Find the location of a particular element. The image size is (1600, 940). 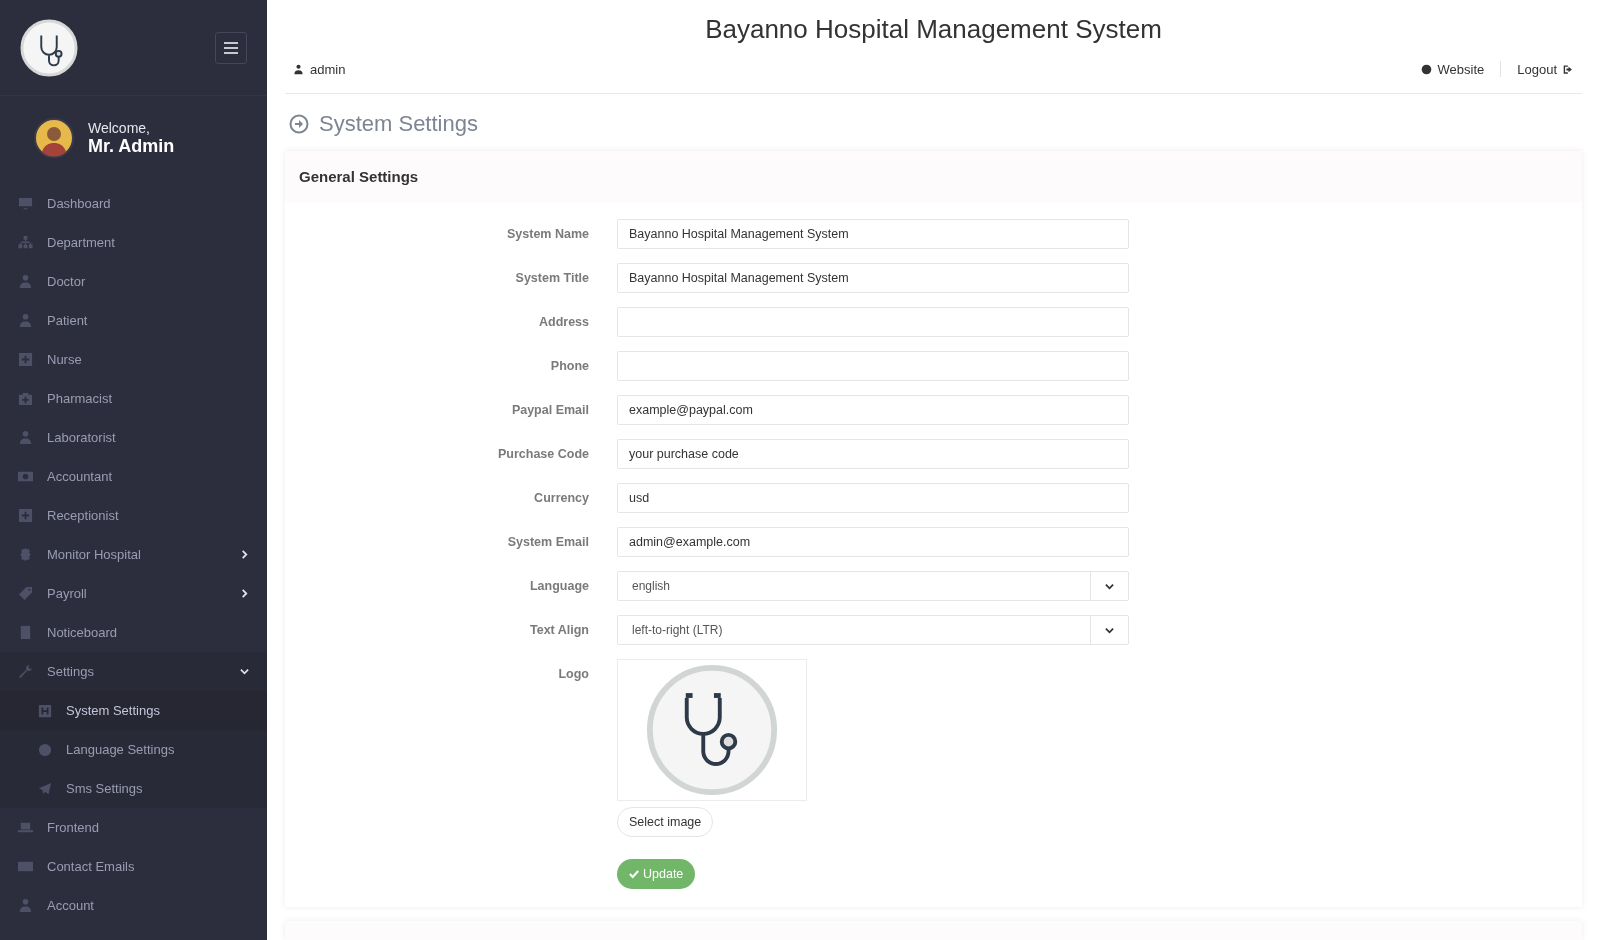

submenu-item: Language Settings is located at coordinates (133, 749).